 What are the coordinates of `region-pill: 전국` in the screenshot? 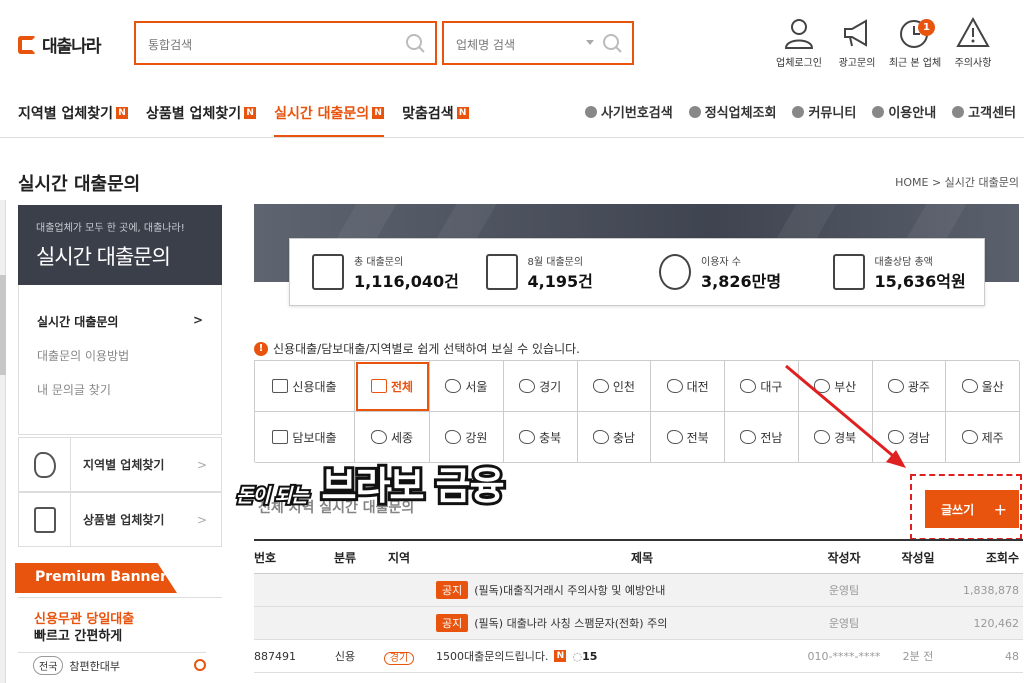 It's located at (48, 665).